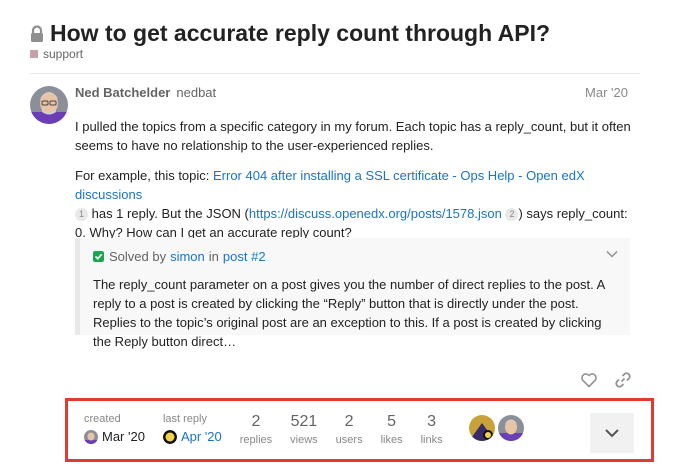 Image resolution: width=690 pixels, height=472 pixels. Describe the element at coordinates (122, 92) in the screenshot. I see `author-name: Ned Batchelder` at that location.